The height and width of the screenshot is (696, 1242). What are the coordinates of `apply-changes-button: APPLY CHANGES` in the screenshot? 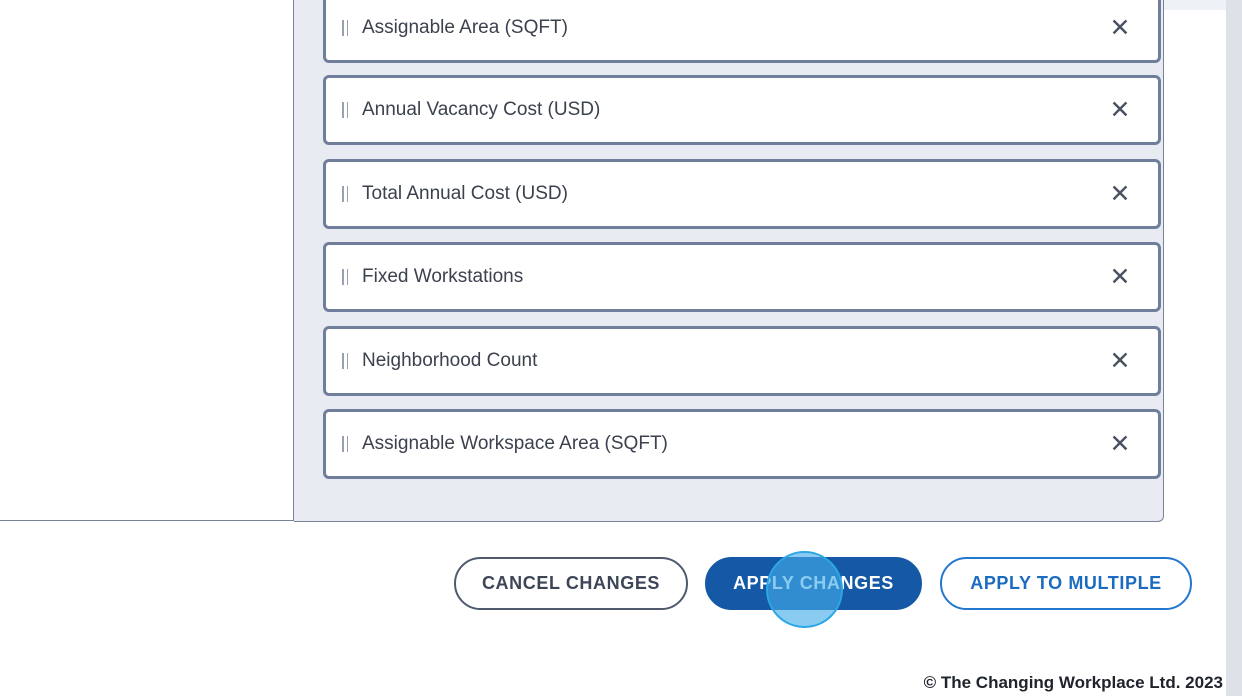 It's located at (813, 583).